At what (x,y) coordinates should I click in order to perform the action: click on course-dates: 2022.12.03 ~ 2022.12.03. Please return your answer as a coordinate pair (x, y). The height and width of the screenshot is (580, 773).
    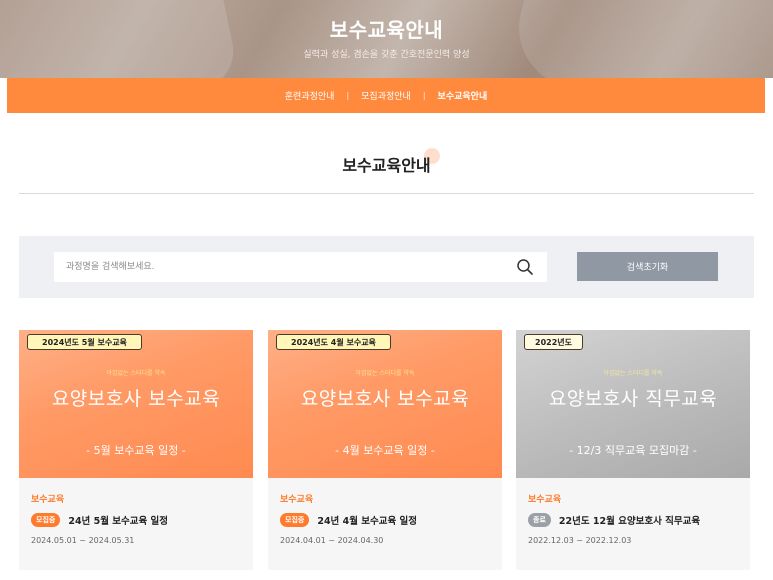
    Looking at the image, I should click on (580, 540).